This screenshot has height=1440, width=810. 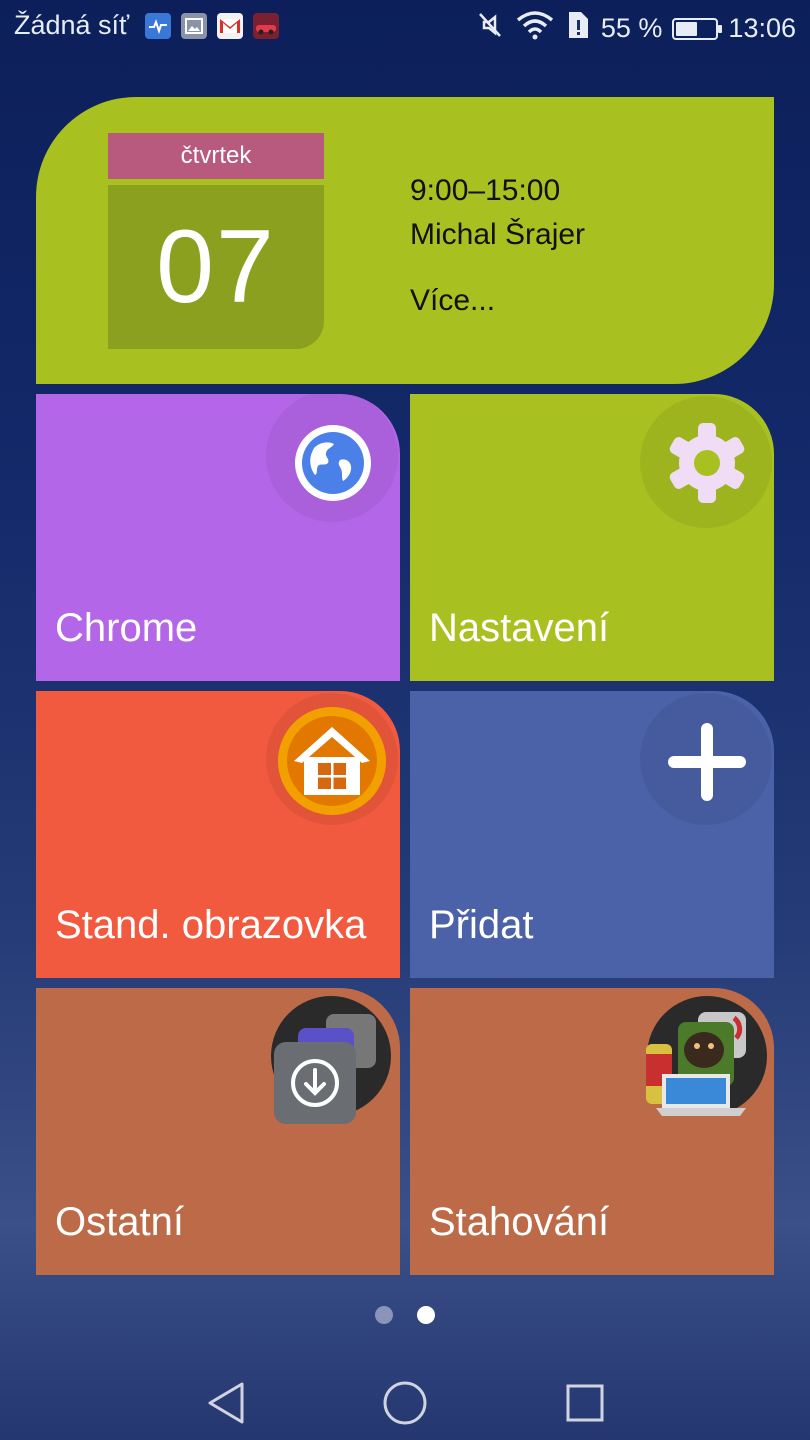 I want to click on clock: 13:06, so click(x=762, y=28).